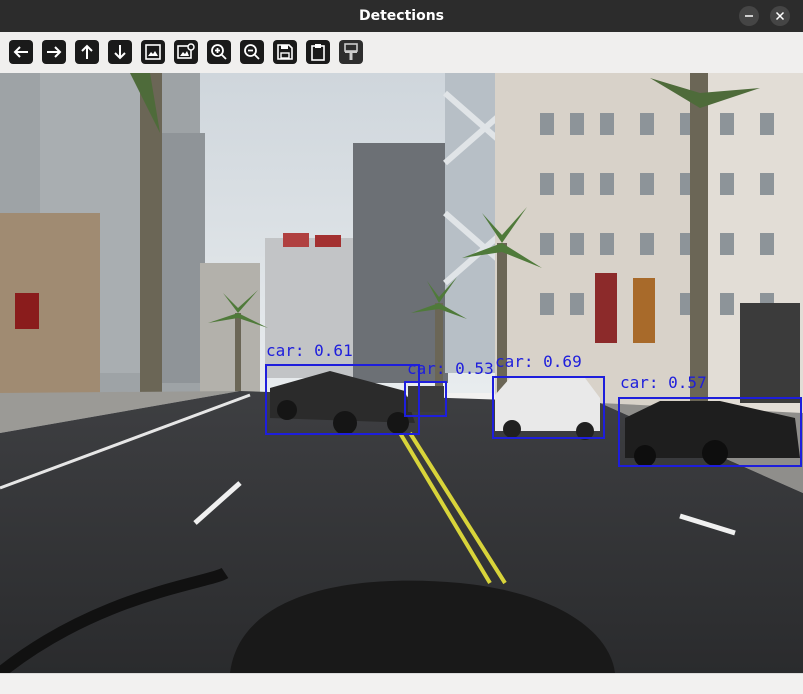 The width and height of the screenshot is (803, 694). What do you see at coordinates (309, 350) in the screenshot?
I see `detection-label: car: 0.61` at bounding box center [309, 350].